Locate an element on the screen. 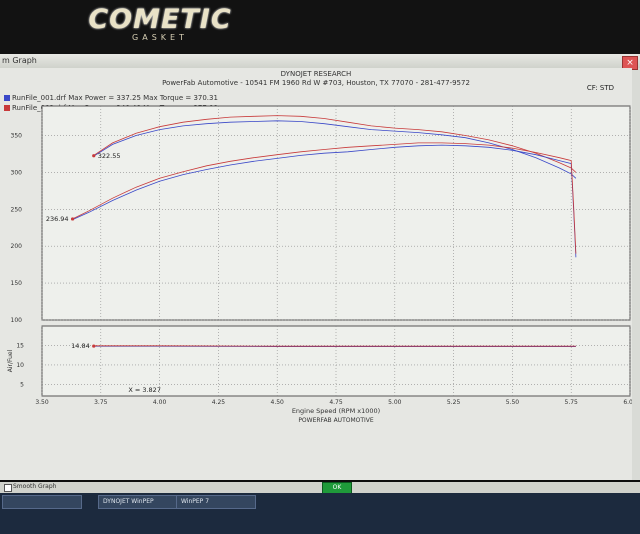 This screenshot has height=534, width=640. x-tick-label: 6.00 is located at coordinates (627, 402).